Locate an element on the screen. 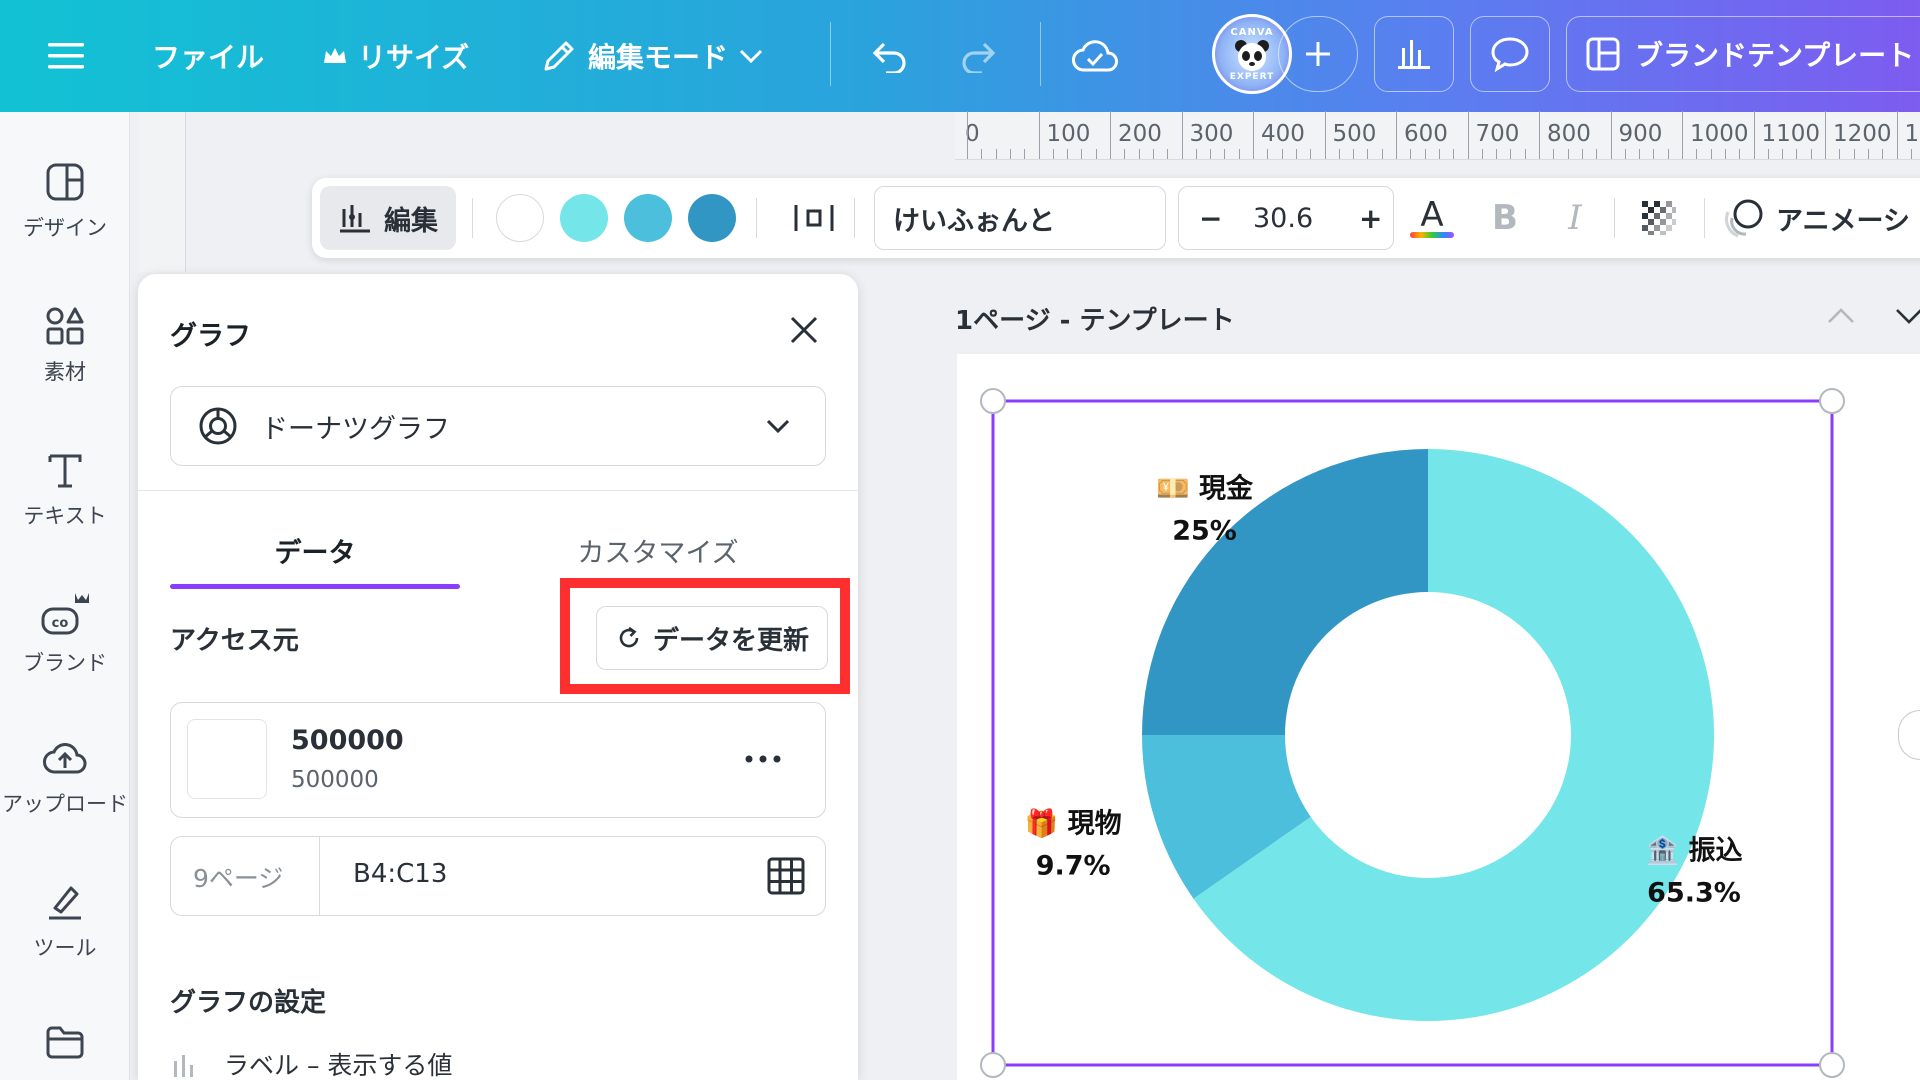 The height and width of the screenshot is (1080, 1920). ruler-label: 400 is located at coordinates (1283, 134).